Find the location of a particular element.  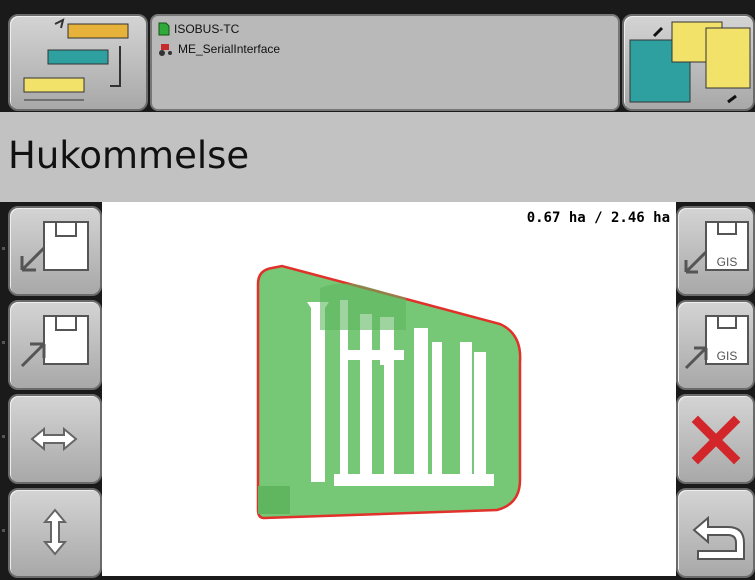

save-to-memory-button is located at coordinates (55, 345).